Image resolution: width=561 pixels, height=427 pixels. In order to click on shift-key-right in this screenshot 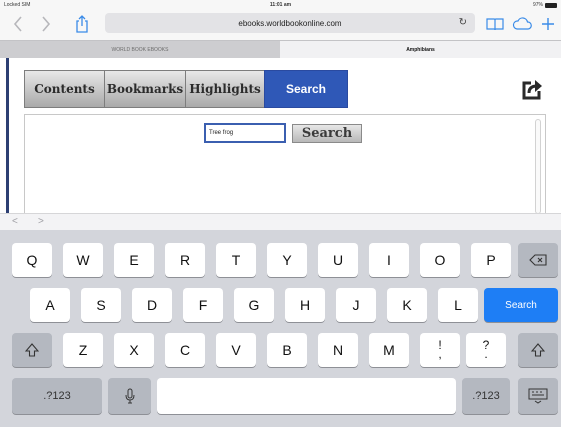, I will do `click(538, 350)`.